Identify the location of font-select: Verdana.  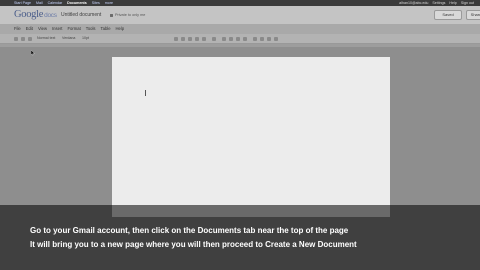
(68, 38).